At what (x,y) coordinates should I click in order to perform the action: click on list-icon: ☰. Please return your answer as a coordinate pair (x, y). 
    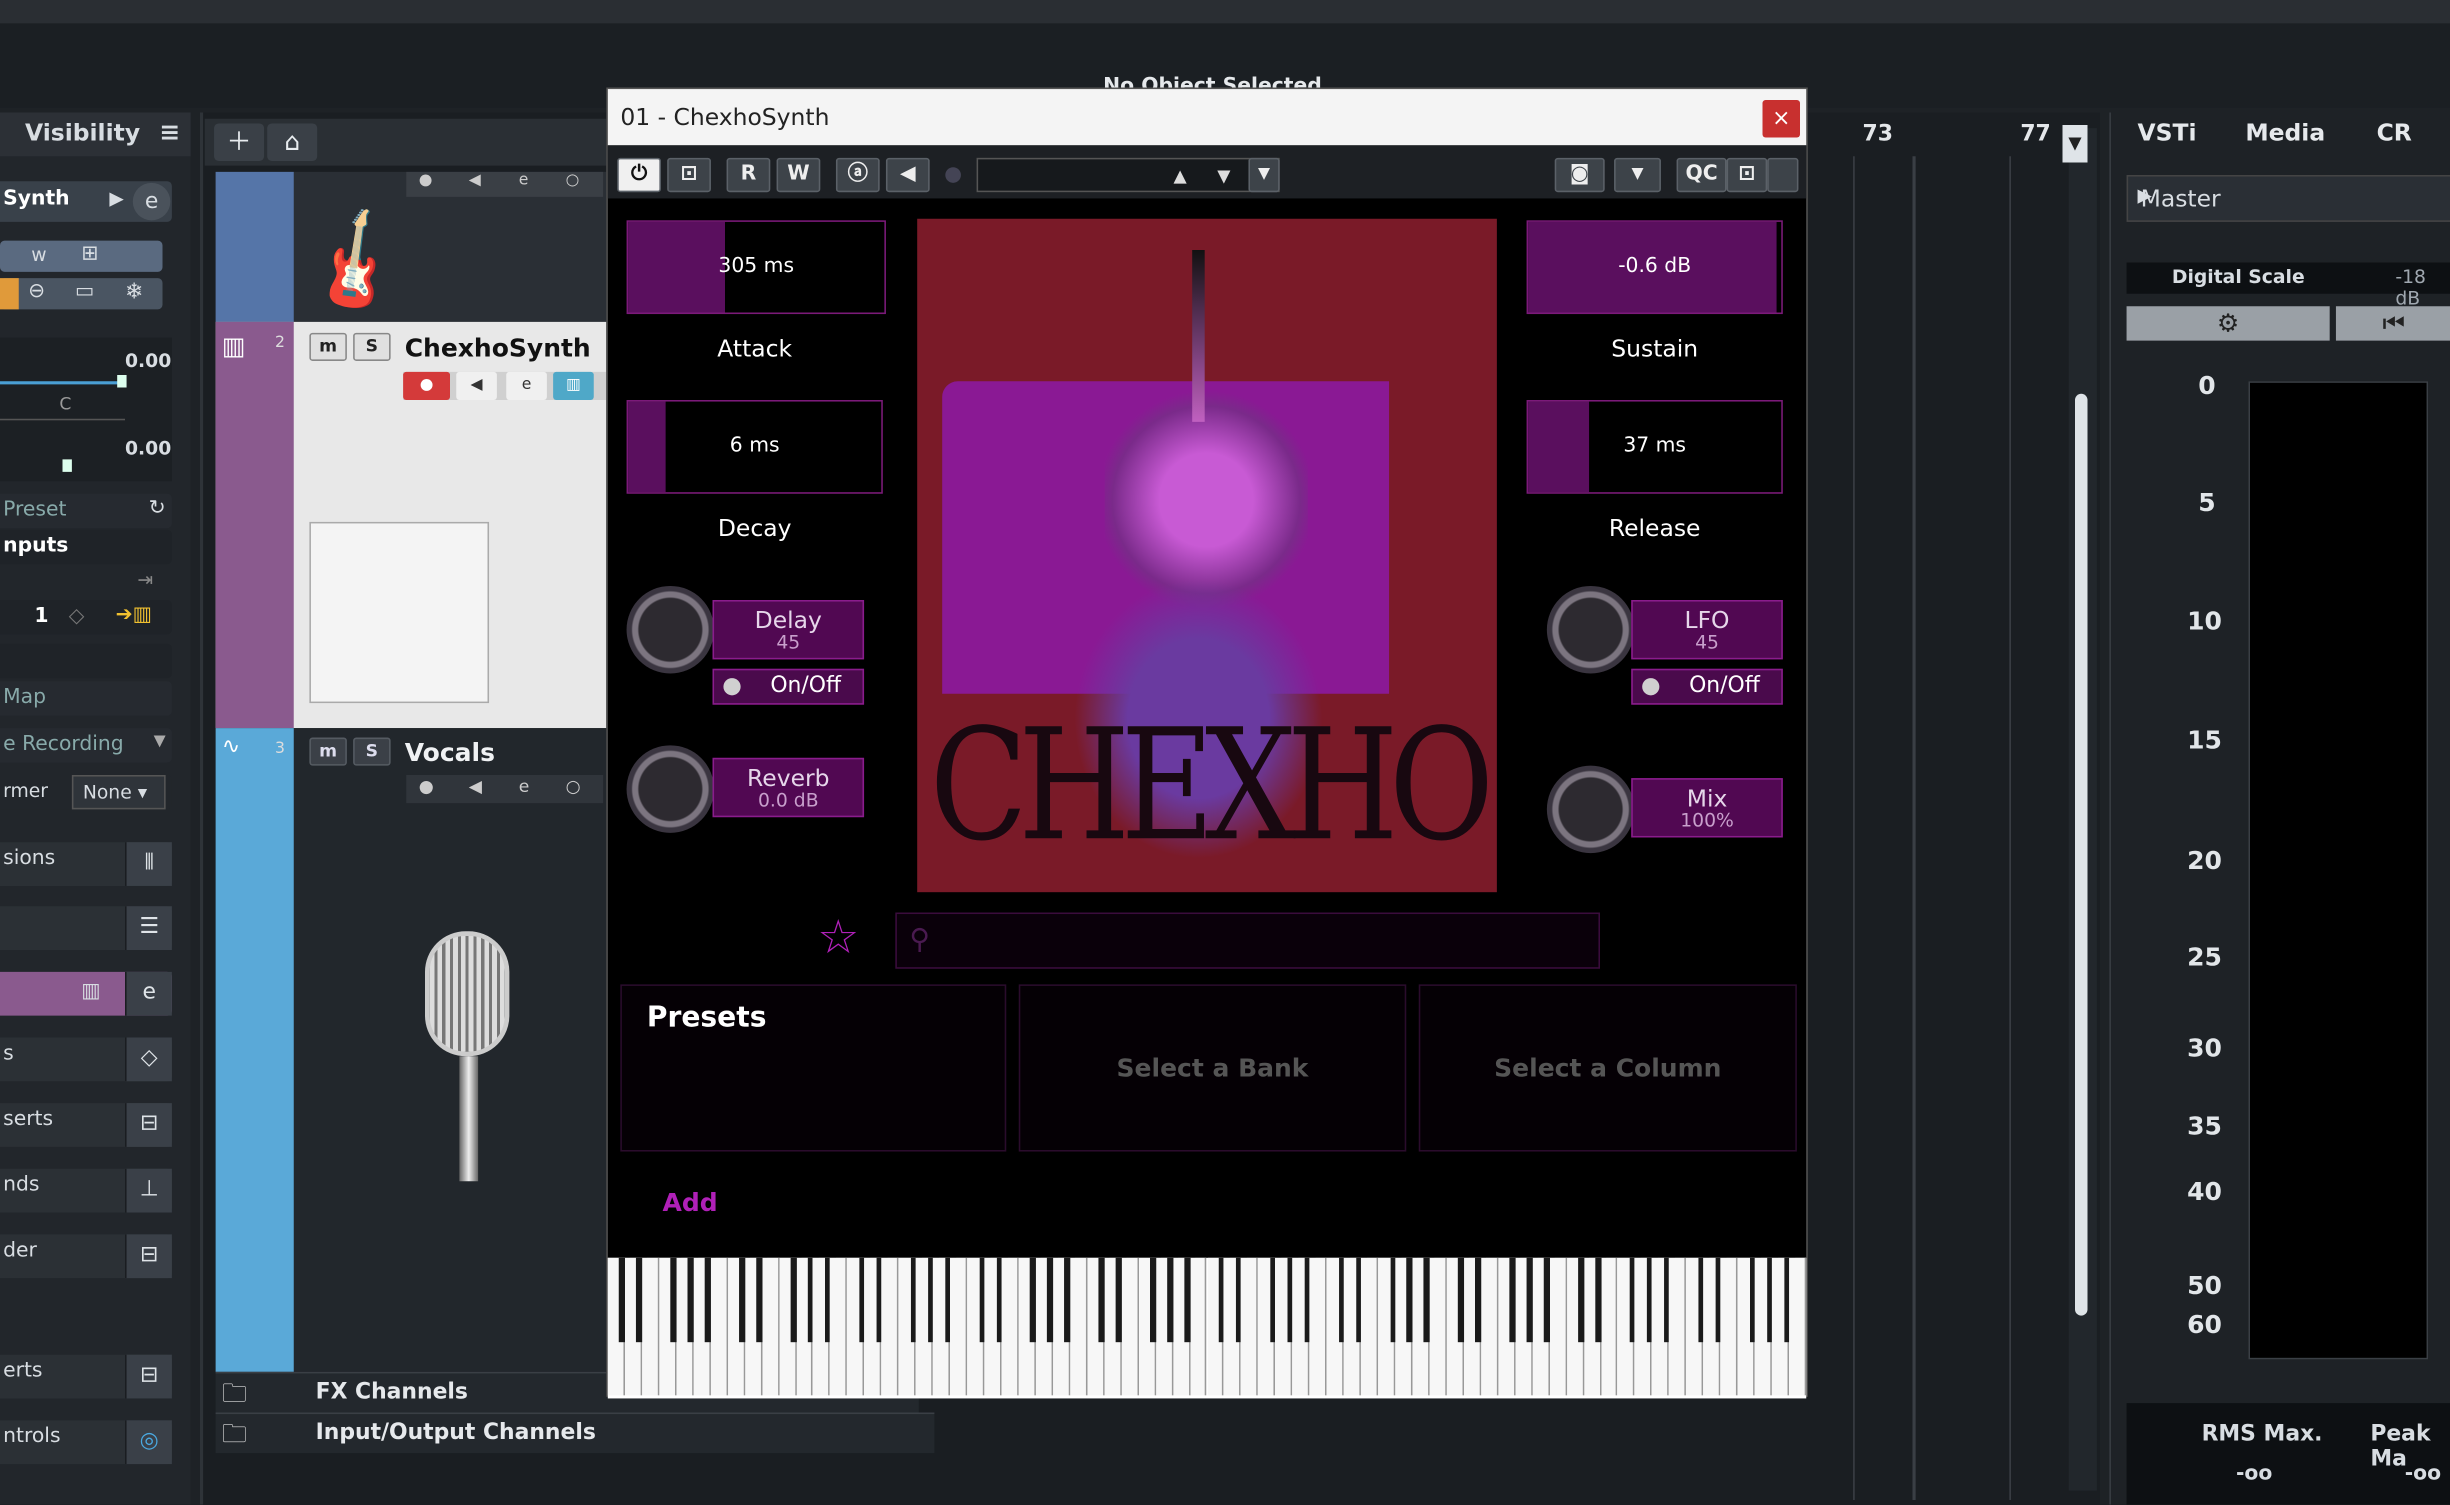
    Looking at the image, I should click on (148, 928).